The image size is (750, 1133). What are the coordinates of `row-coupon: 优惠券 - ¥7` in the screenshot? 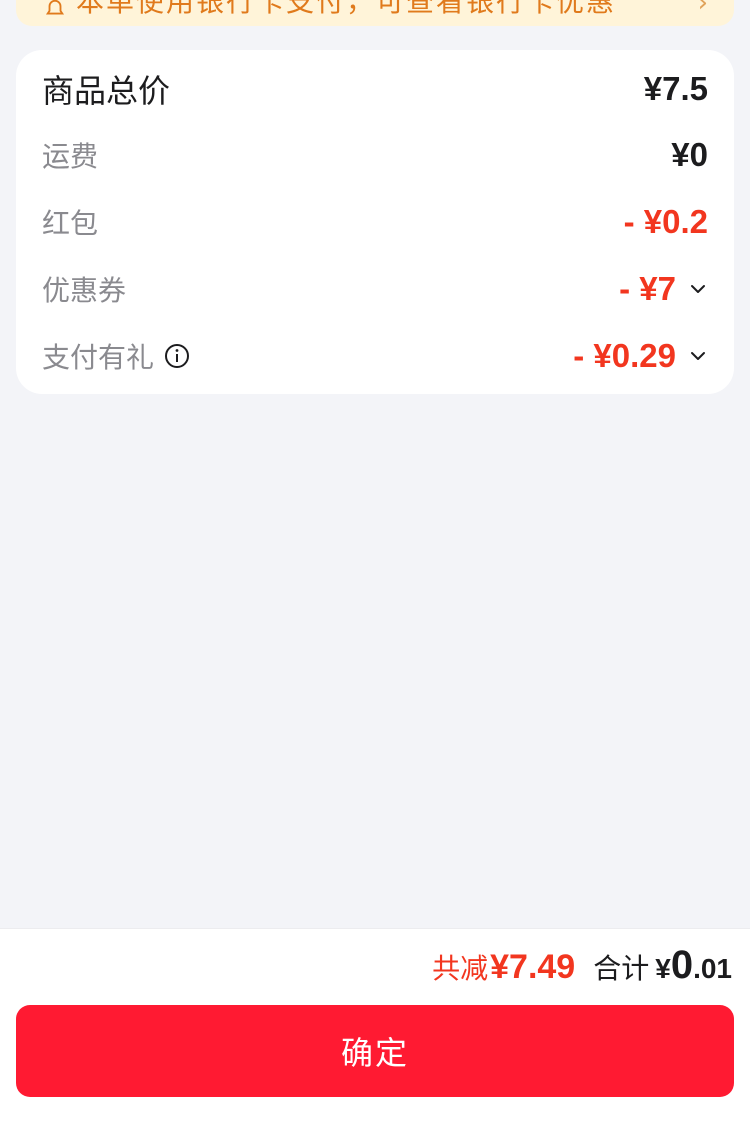 It's located at (375, 289).